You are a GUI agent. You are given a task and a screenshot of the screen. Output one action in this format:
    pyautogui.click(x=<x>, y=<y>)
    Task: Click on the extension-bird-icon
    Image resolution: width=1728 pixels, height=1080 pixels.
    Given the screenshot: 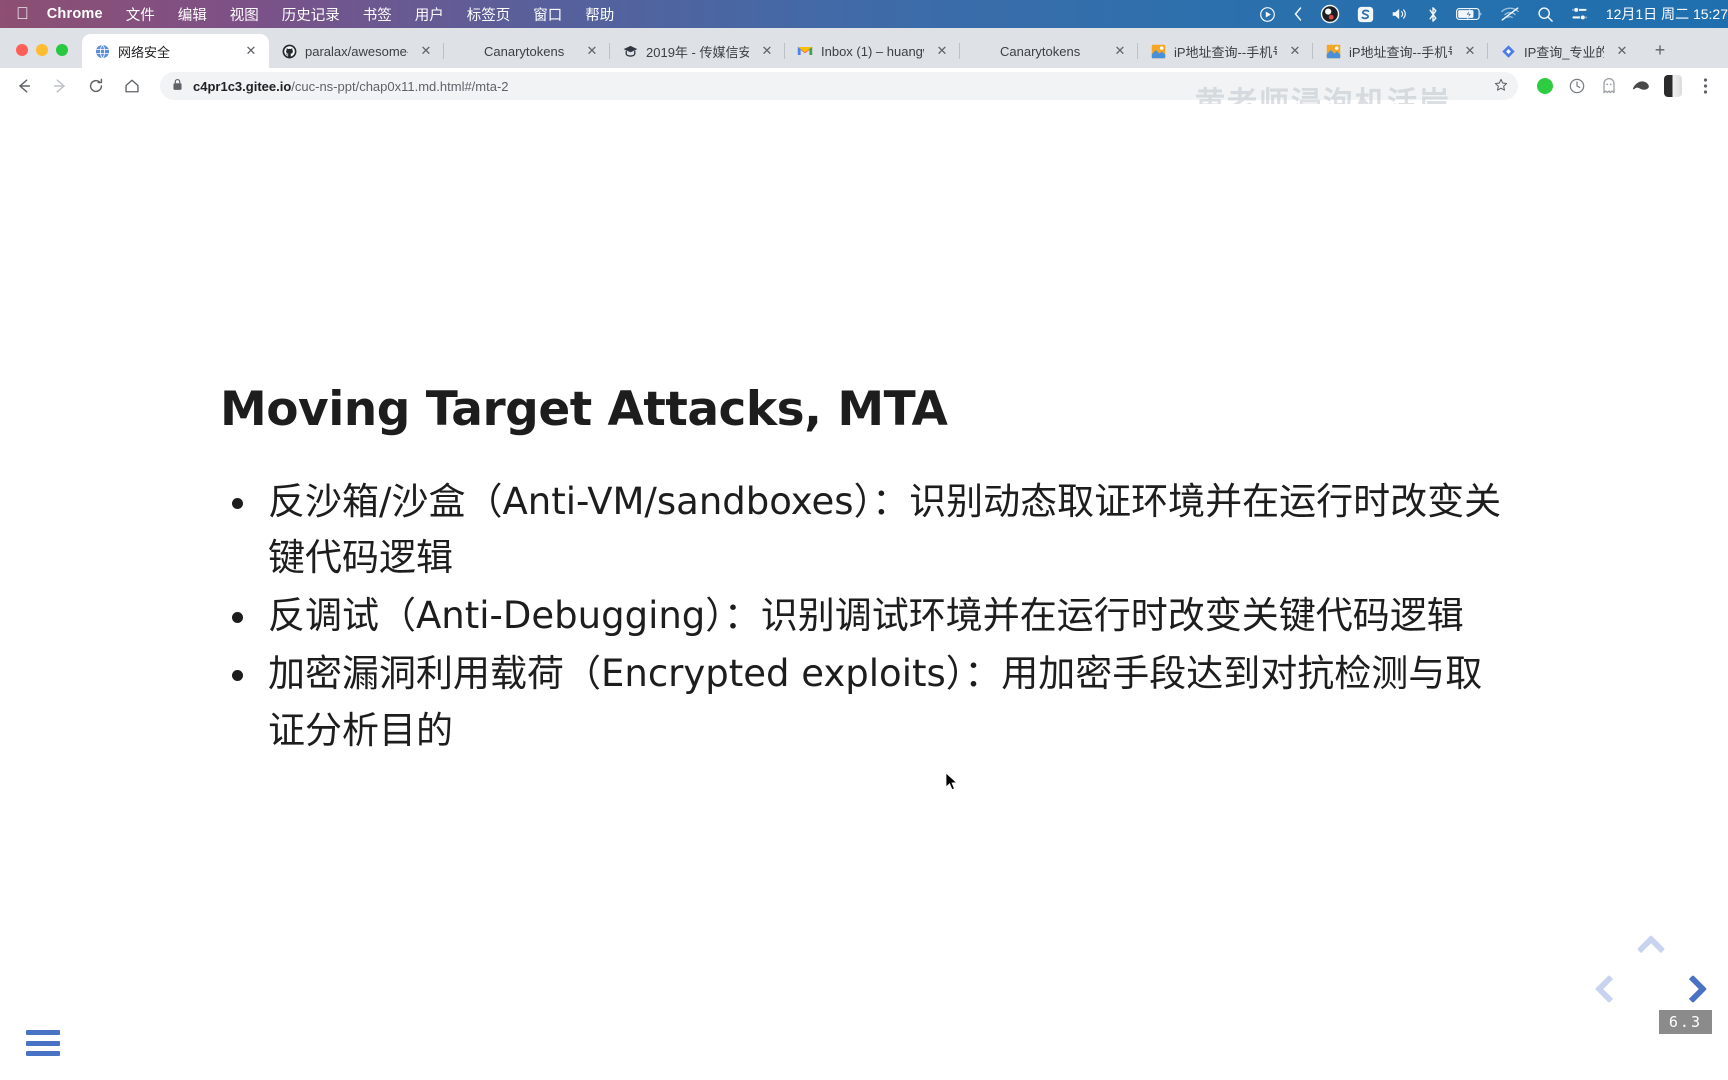 What is the action you would take?
    pyautogui.click(x=1641, y=86)
    